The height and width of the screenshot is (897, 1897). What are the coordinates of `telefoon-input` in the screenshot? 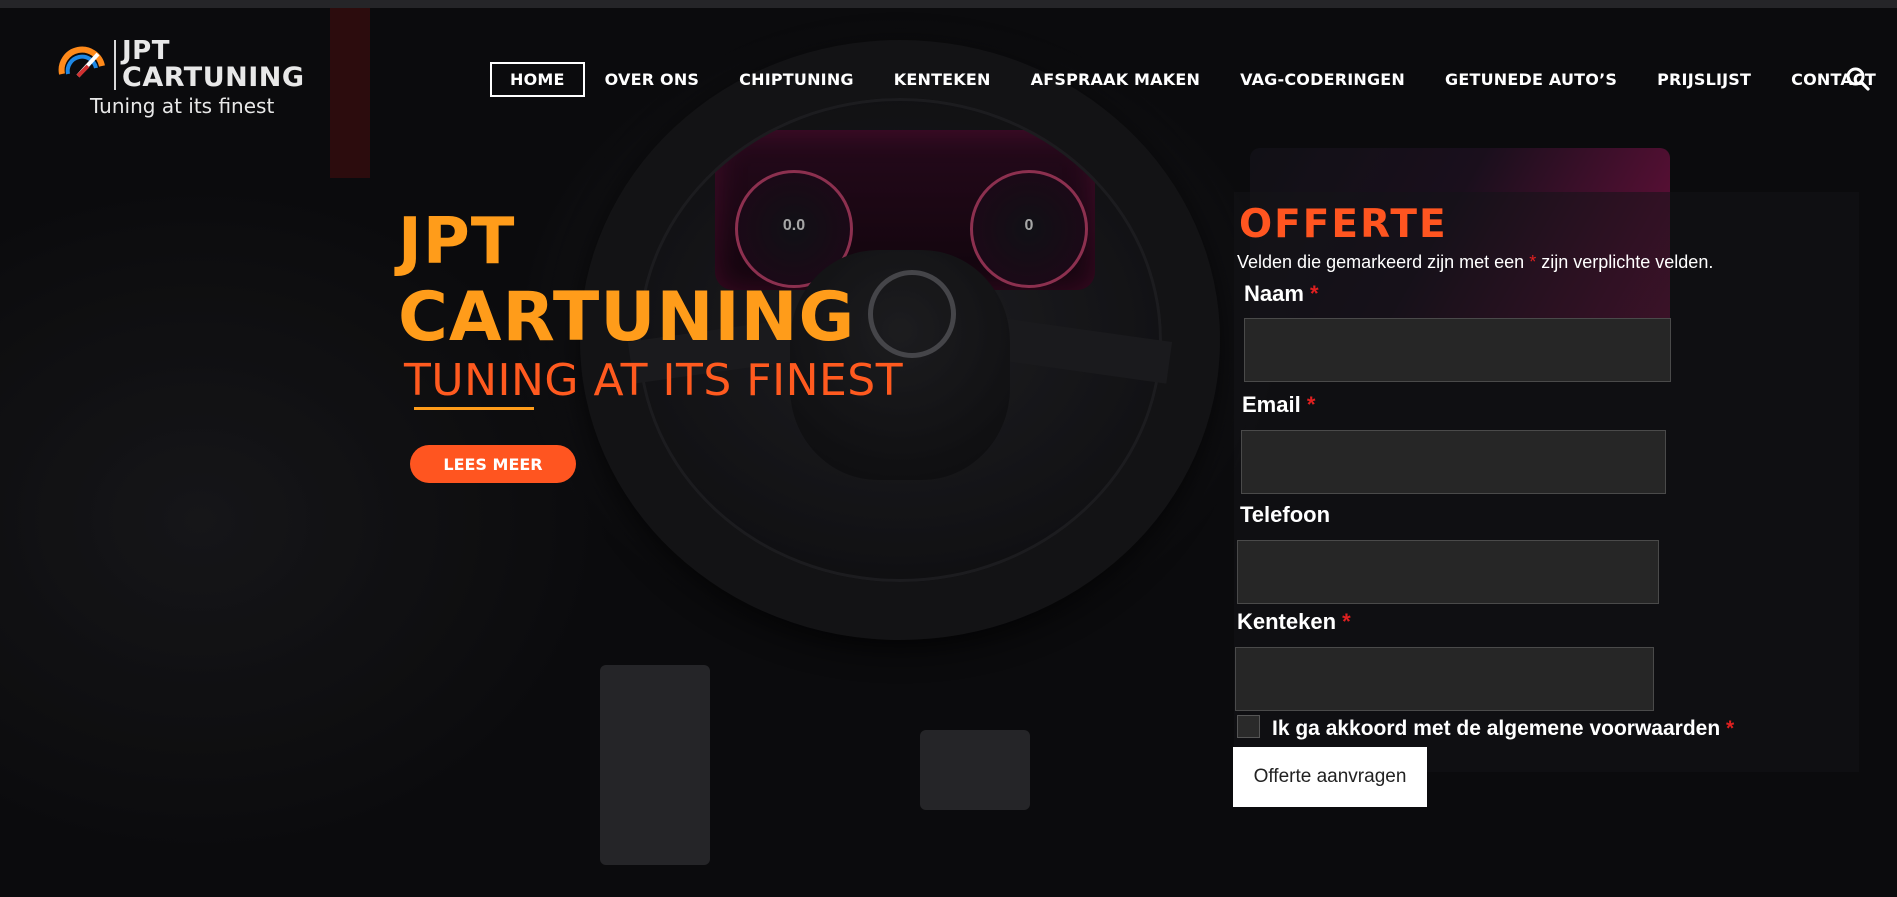 It's located at (1448, 572).